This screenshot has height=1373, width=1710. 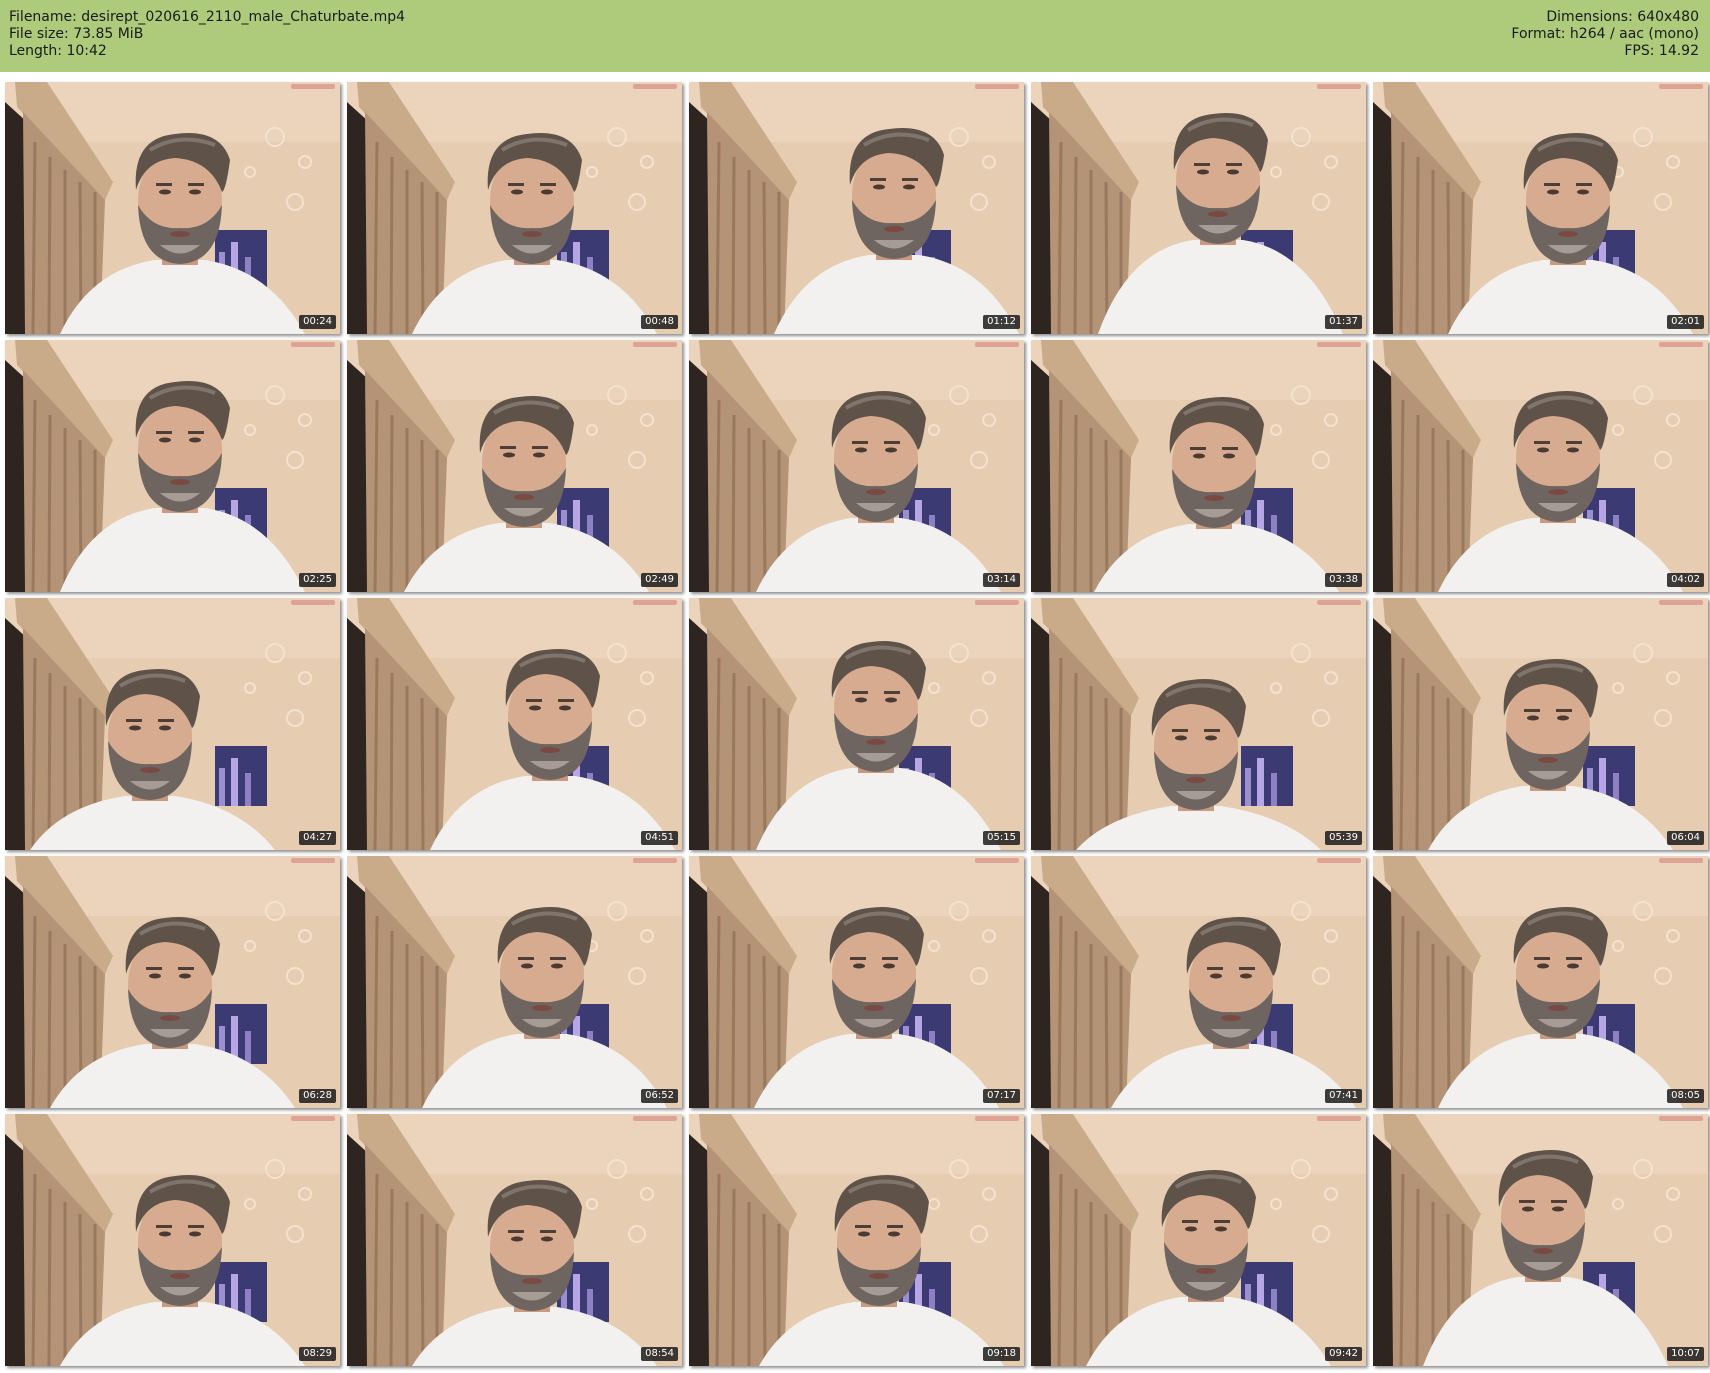 I want to click on thumbnail-frame: 03:38, so click(x=1198, y=466).